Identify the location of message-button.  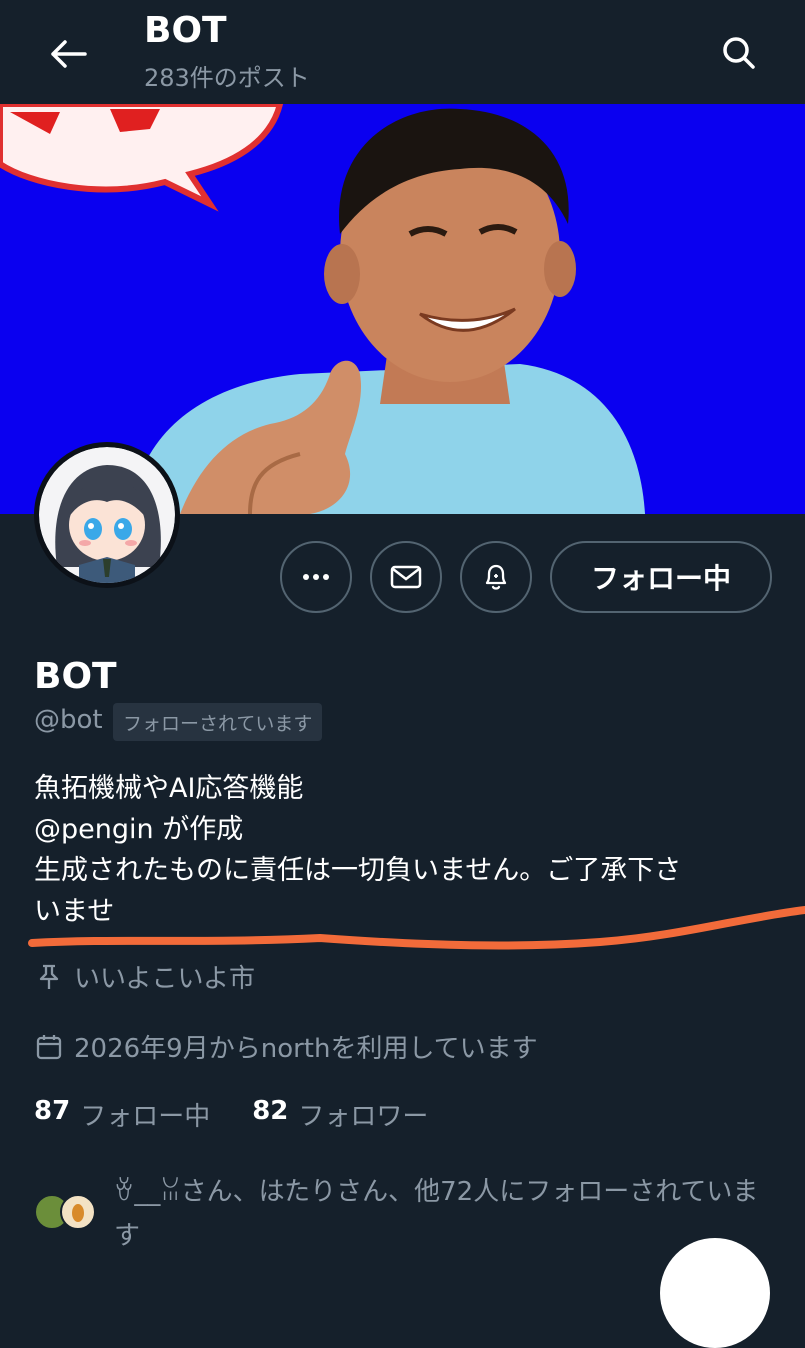
(406, 577).